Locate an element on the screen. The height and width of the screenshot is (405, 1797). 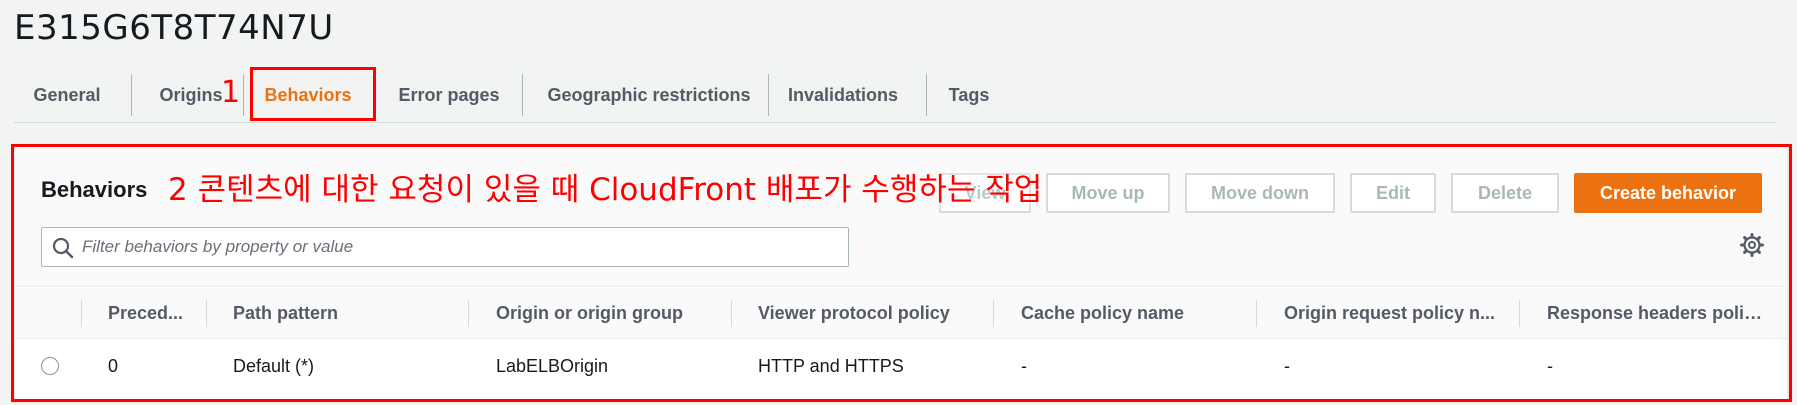
column-header-viewer-protocol-policy: Viewer protocol policy is located at coordinates (873, 313).